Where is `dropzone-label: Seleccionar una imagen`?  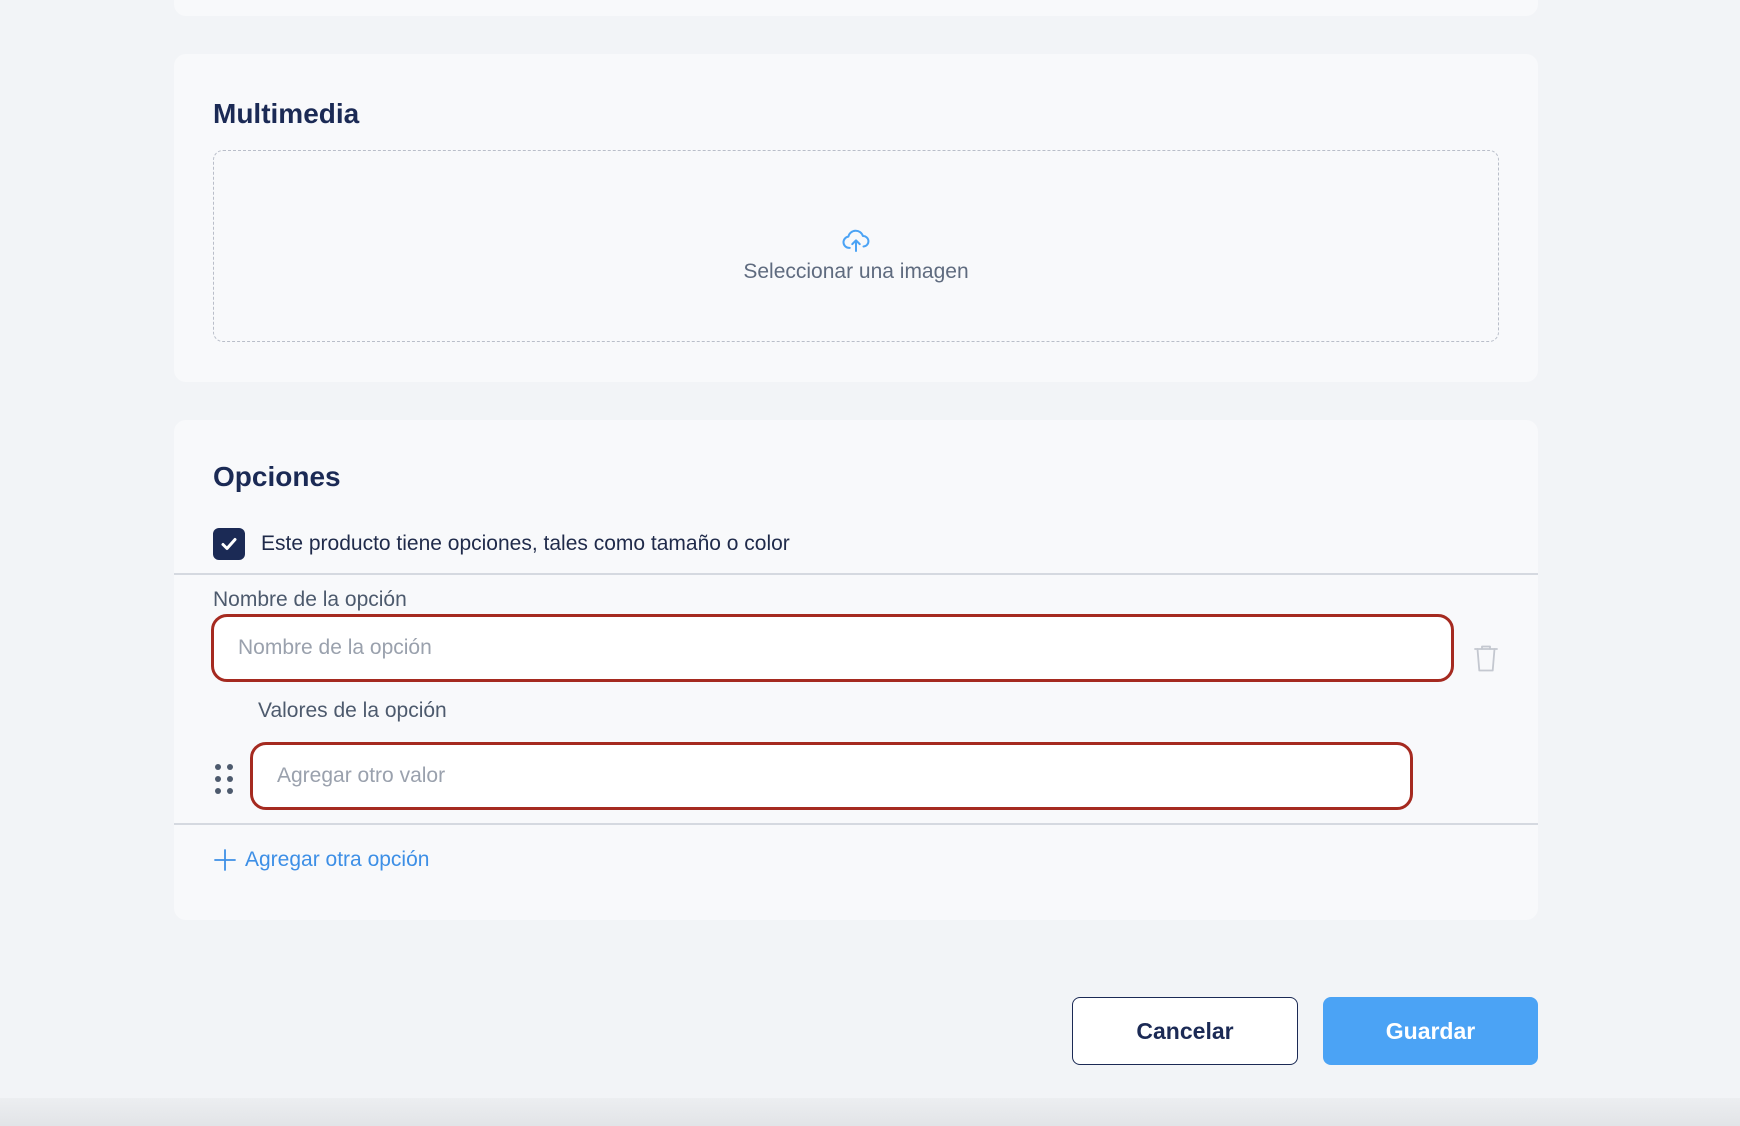
dropzone-label: Seleccionar una imagen is located at coordinates (856, 271).